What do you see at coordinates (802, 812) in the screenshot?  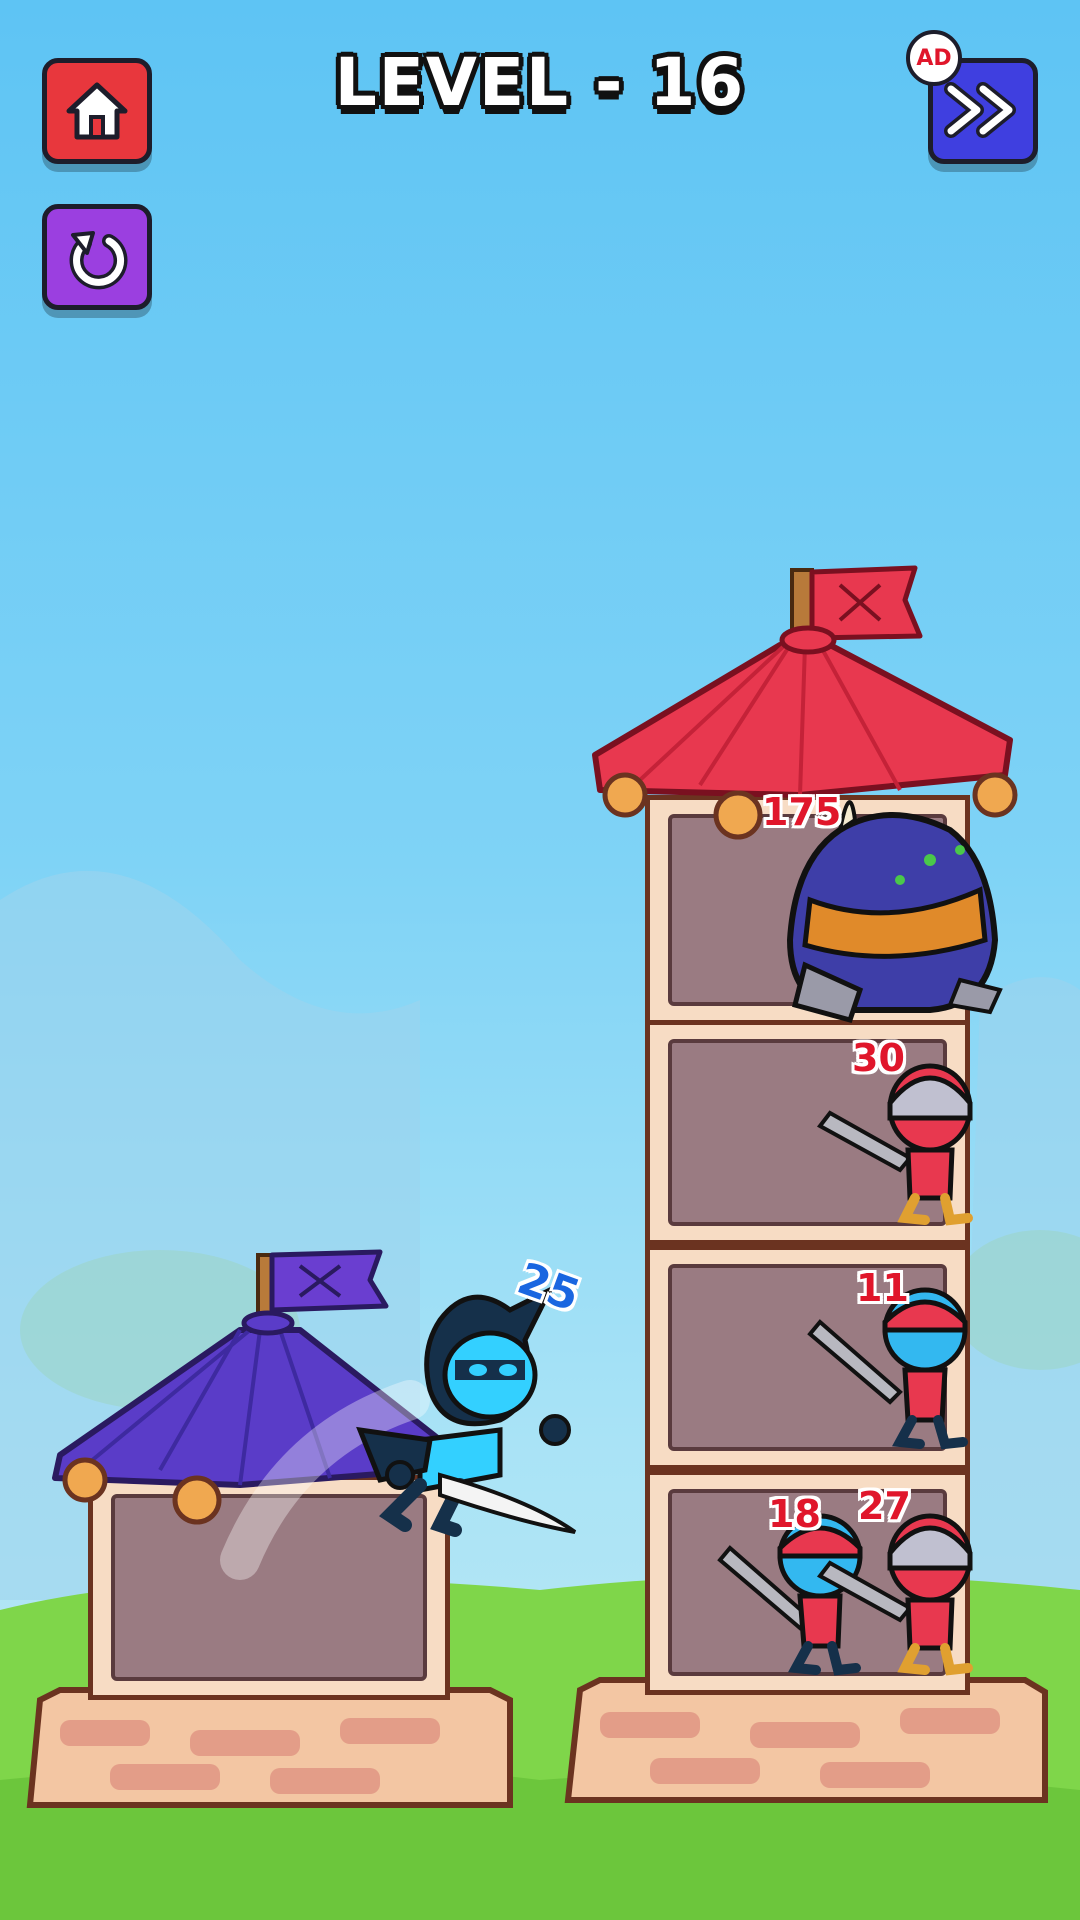 I see `enemy-power-ogre: 175` at bounding box center [802, 812].